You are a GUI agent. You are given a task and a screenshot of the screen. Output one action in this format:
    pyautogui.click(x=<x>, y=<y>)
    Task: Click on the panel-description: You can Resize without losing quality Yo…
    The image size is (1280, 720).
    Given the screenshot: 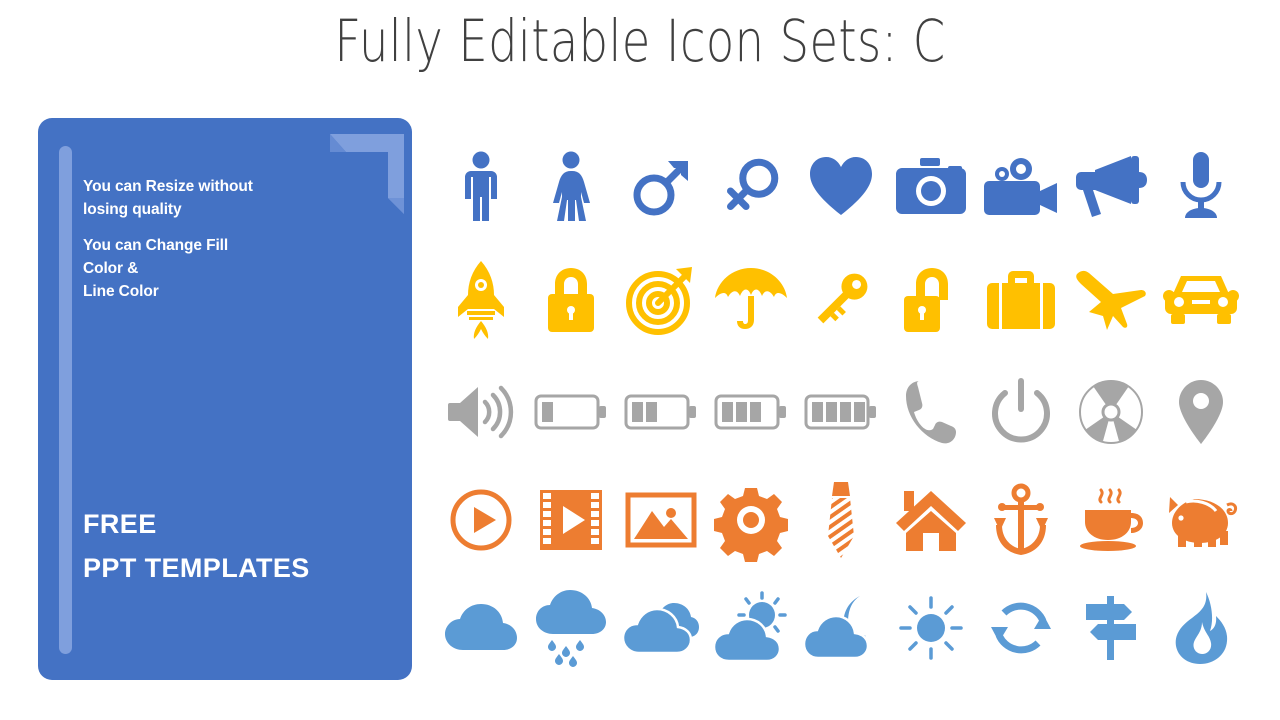 What is the action you would take?
    pyautogui.click(x=228, y=239)
    